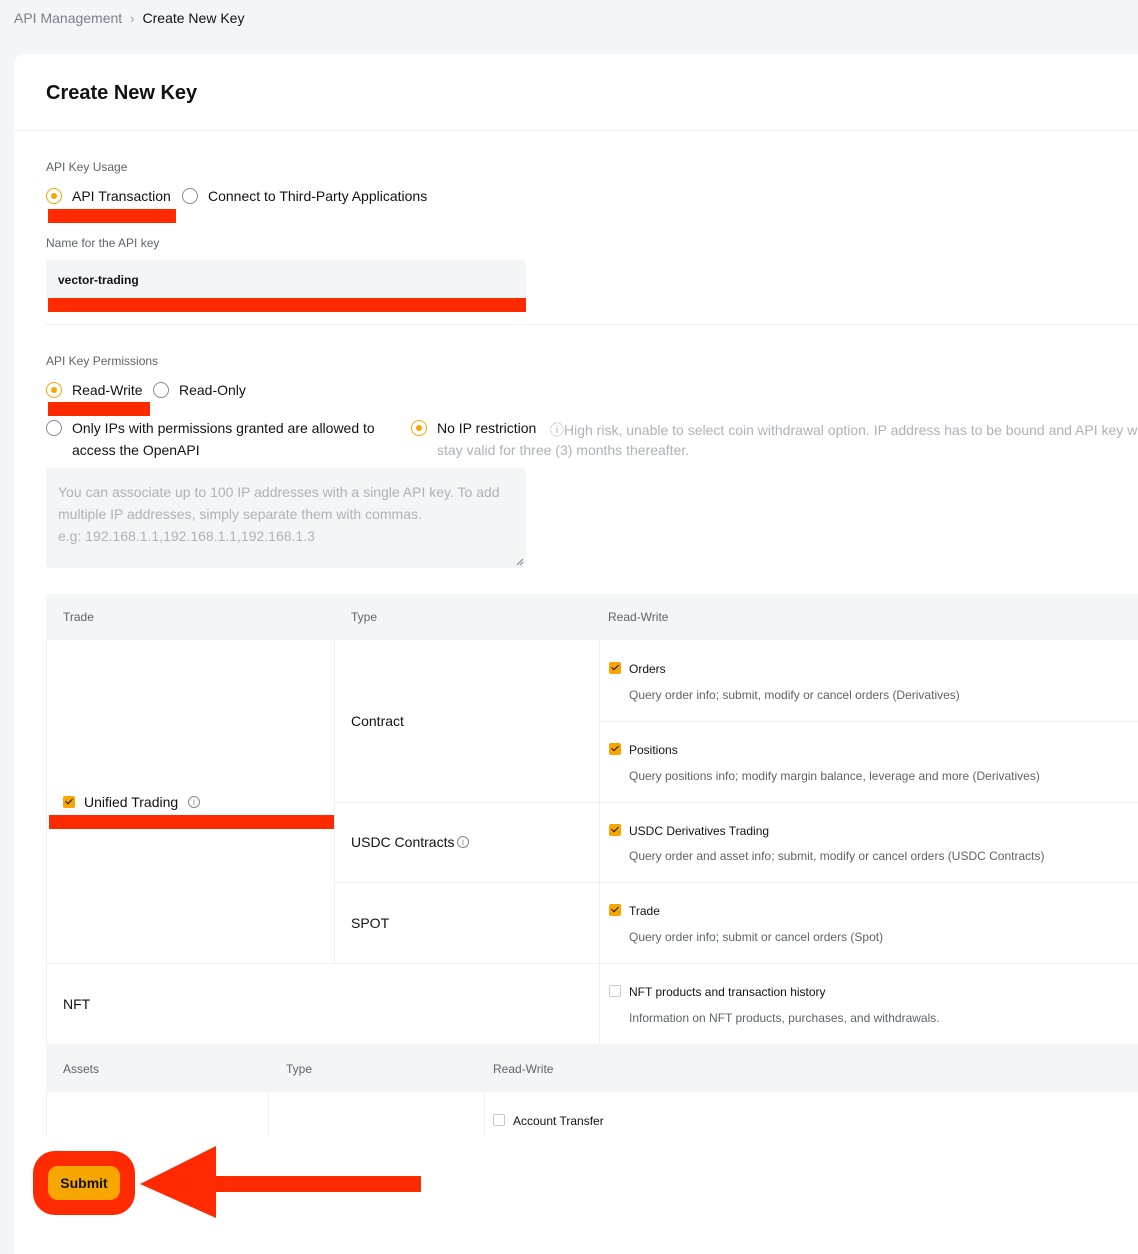 This screenshot has height=1254, width=1138. Describe the element at coordinates (136, 450) in the screenshot. I see `ip-restricted-label-line2: access the OpenAPI` at that location.